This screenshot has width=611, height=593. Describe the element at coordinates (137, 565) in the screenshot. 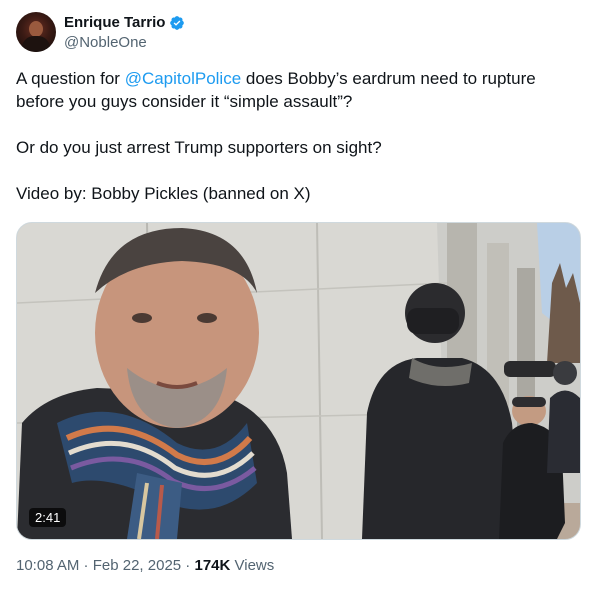

I see `tweet-date: Feb 22, 2025` at that location.